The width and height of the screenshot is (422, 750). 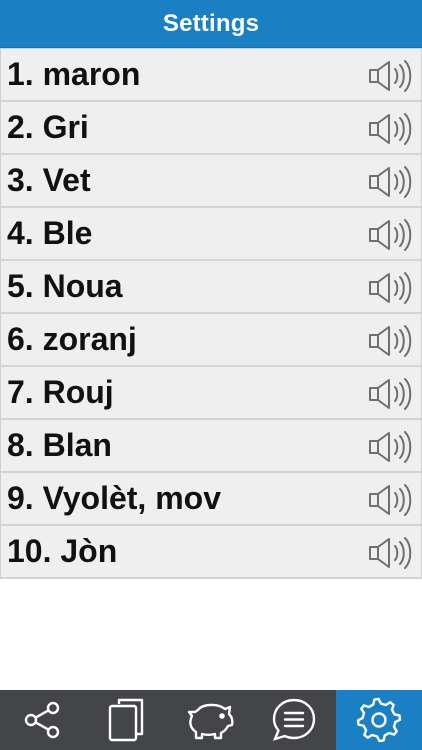 What do you see at coordinates (211, 181) in the screenshot?
I see `list-item: 3. Vet` at bounding box center [211, 181].